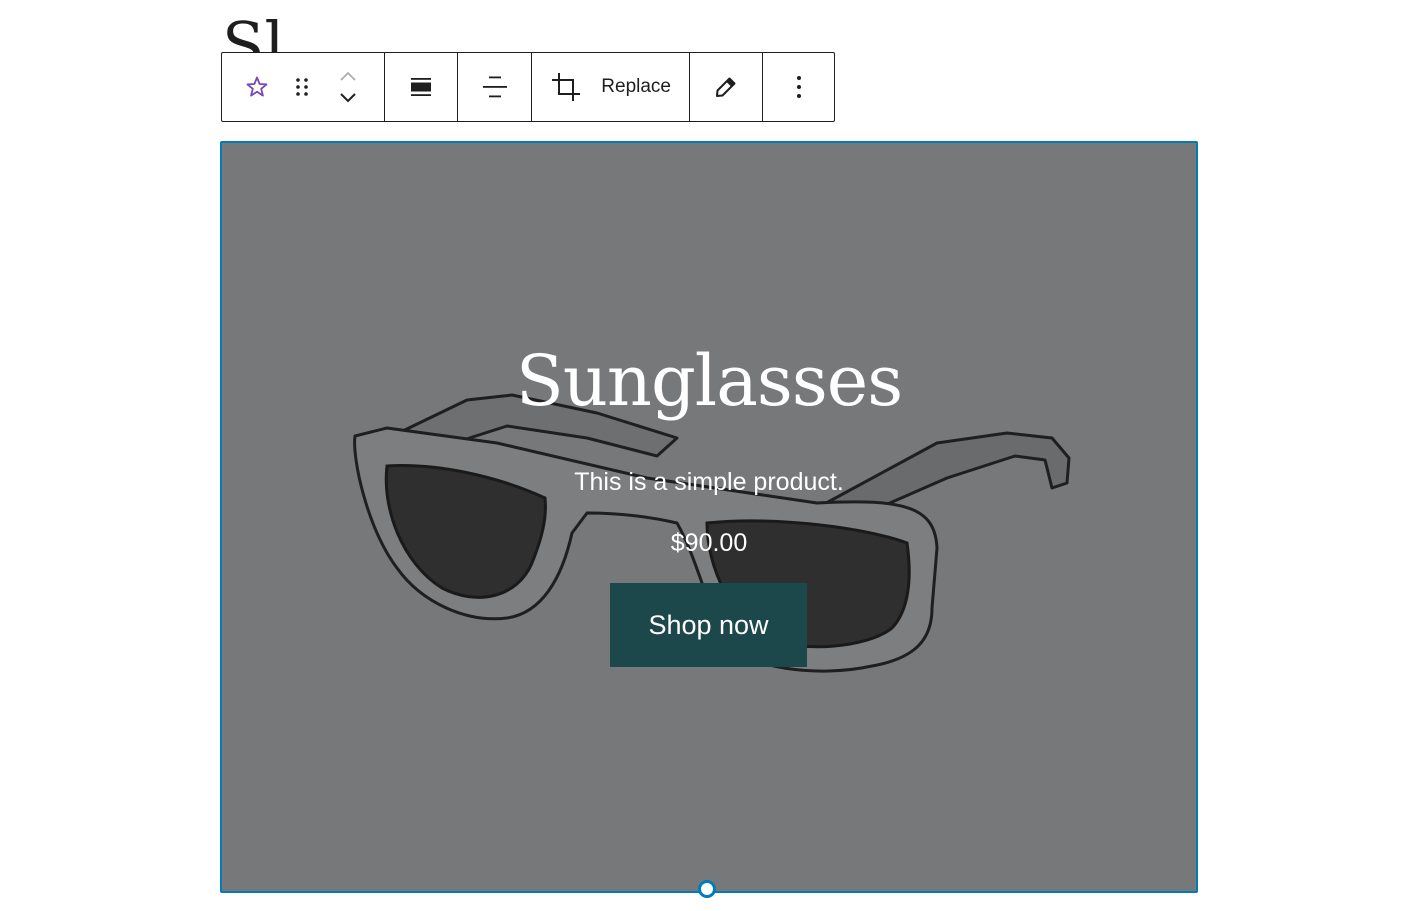  I want to click on vertical-align-group, so click(495, 87).